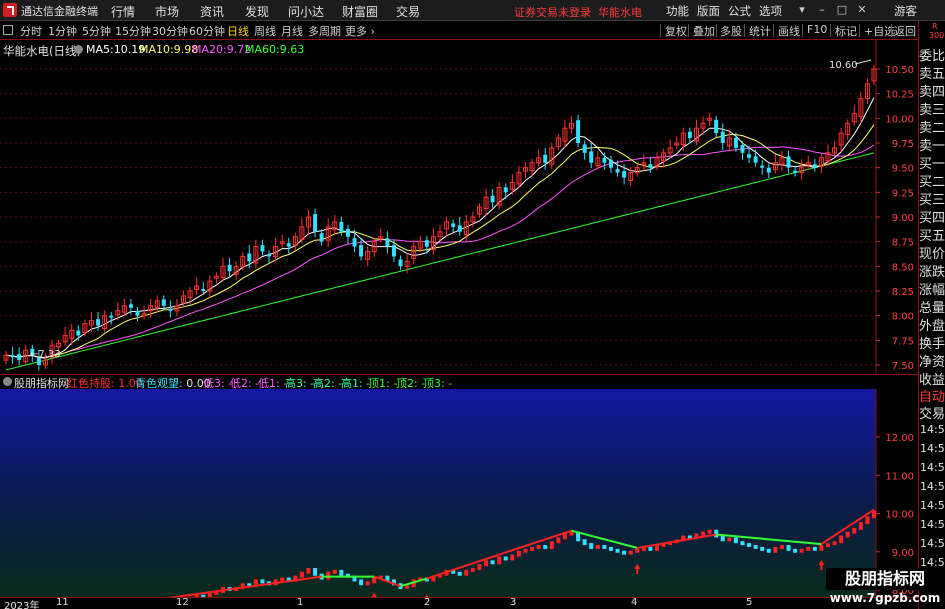  What do you see at coordinates (170, 31) in the screenshot?
I see `period-30min: 30分钟` at bounding box center [170, 31].